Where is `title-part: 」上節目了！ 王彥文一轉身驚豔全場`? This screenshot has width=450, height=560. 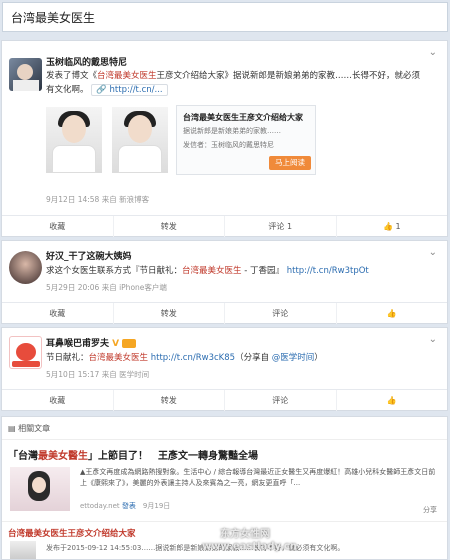 title-part: 」上節目了！ 王彥文一轉身驚豔全場 is located at coordinates (173, 456).